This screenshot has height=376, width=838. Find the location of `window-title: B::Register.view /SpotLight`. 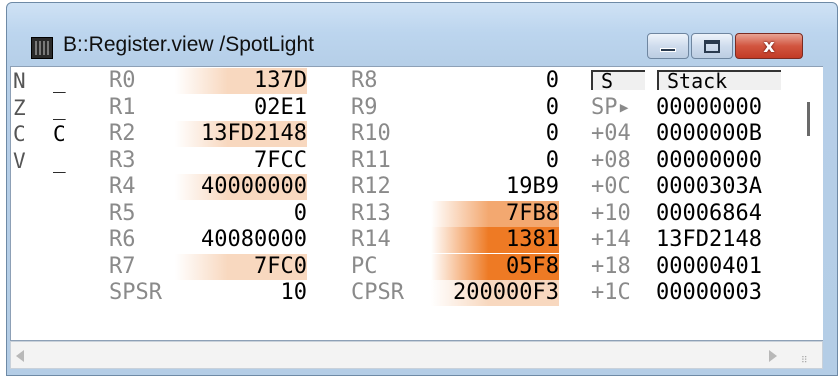

window-title: B::Register.view /SpotLight is located at coordinates (188, 44).